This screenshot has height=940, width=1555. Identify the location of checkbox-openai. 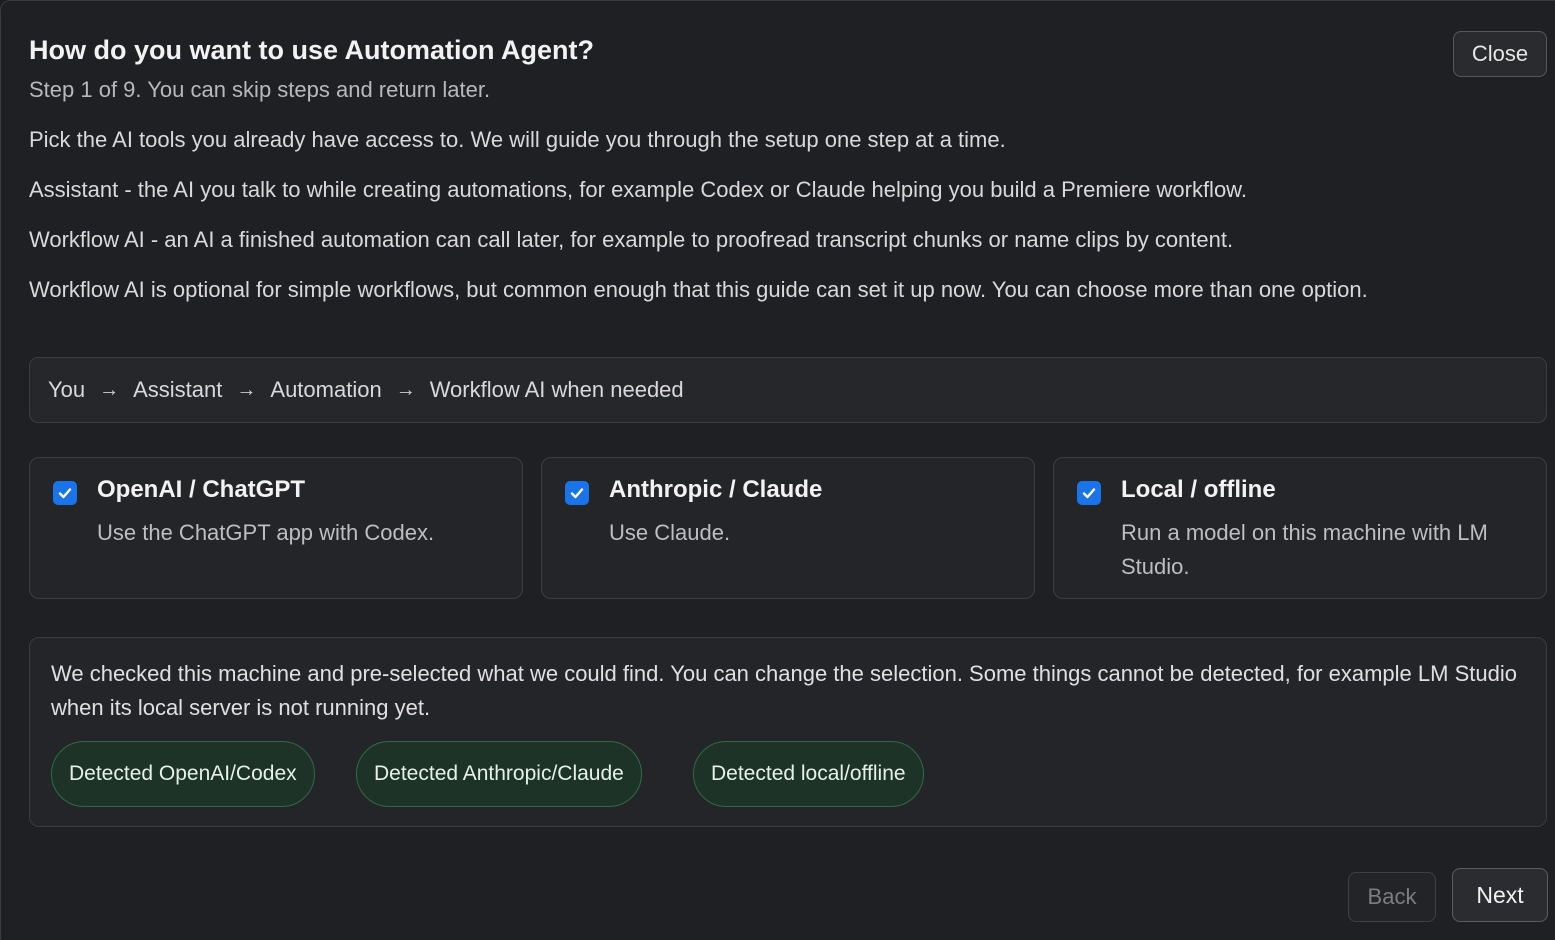
(65, 493).